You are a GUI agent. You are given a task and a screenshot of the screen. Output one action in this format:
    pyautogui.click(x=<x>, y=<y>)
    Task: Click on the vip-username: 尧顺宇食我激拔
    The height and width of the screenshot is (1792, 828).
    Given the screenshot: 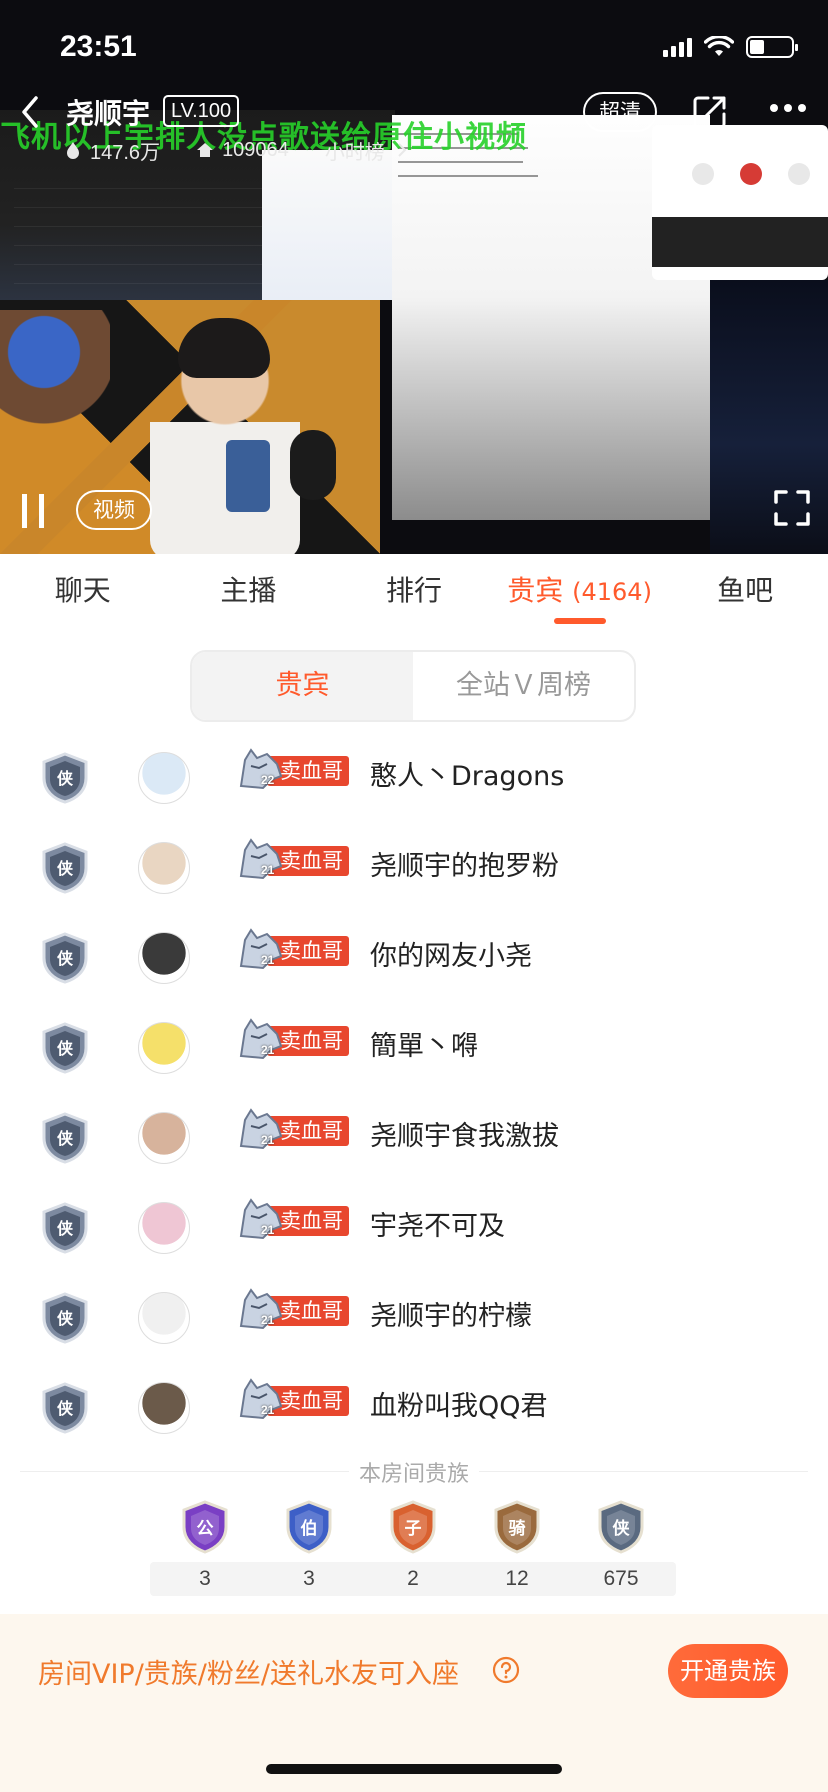 What is the action you would take?
    pyautogui.click(x=464, y=1137)
    